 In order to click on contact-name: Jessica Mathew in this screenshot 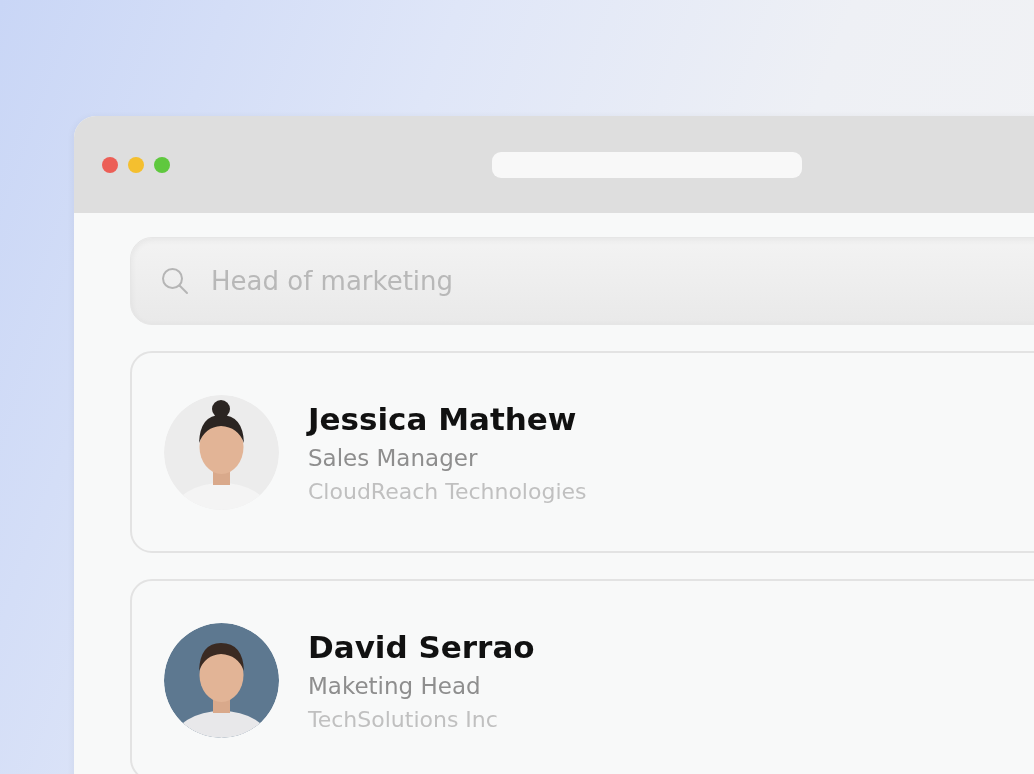, I will do `click(443, 418)`.